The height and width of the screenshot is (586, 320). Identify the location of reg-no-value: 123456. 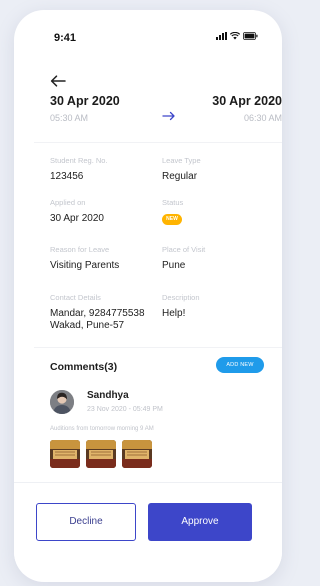
(67, 176).